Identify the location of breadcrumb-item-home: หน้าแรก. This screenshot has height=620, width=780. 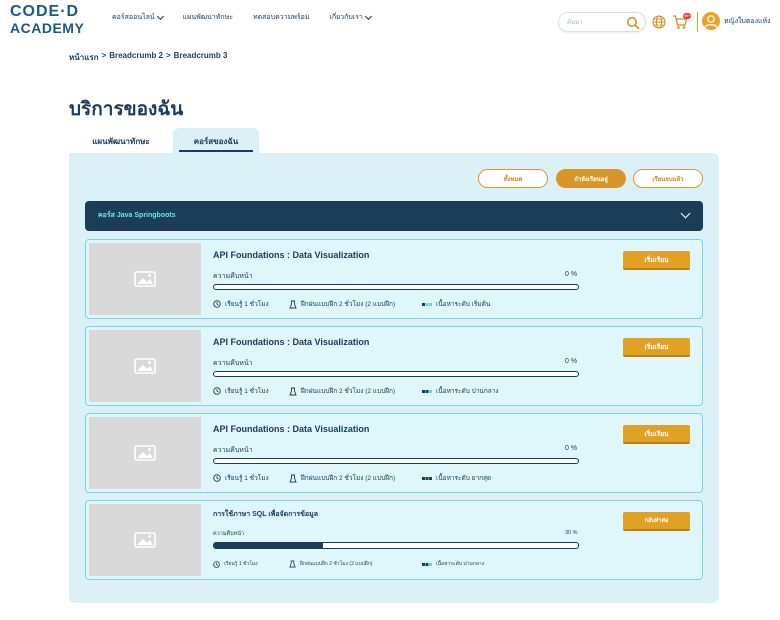
(84, 57).